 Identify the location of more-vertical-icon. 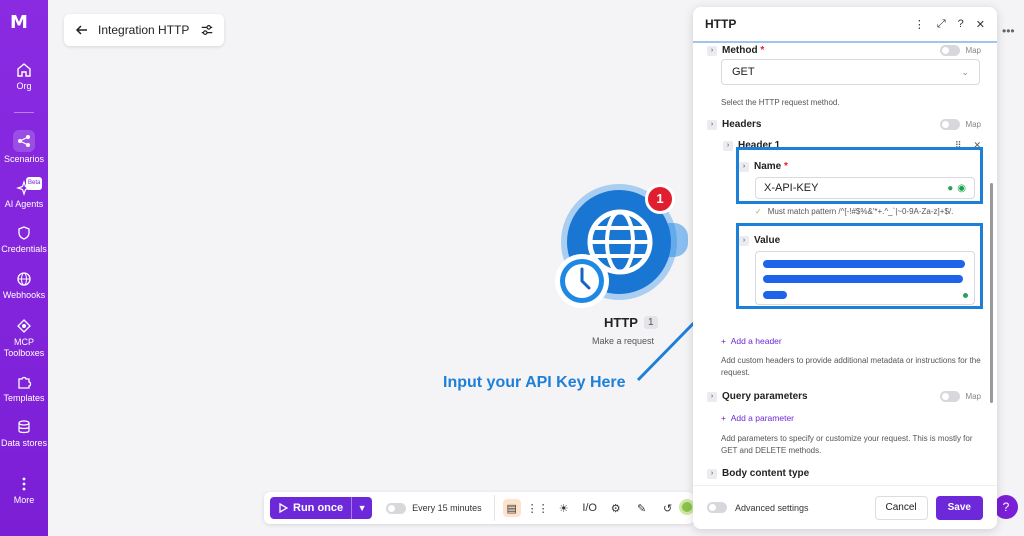
(24, 484).